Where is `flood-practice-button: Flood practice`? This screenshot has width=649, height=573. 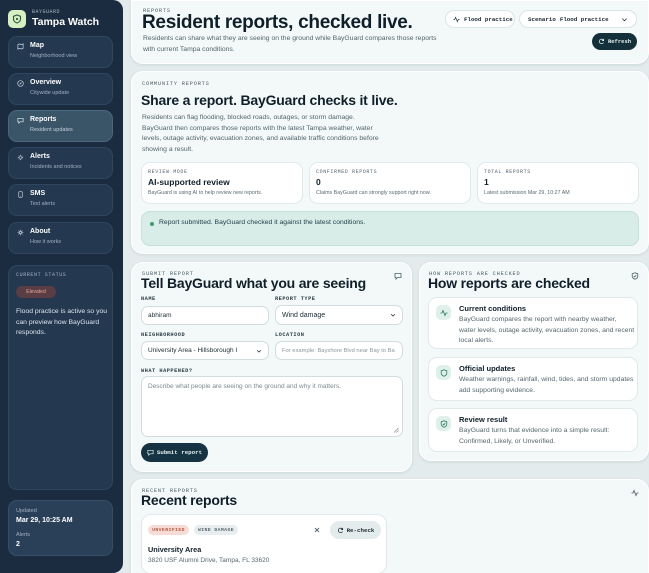
flood-practice-button: Flood practice is located at coordinates (480, 19).